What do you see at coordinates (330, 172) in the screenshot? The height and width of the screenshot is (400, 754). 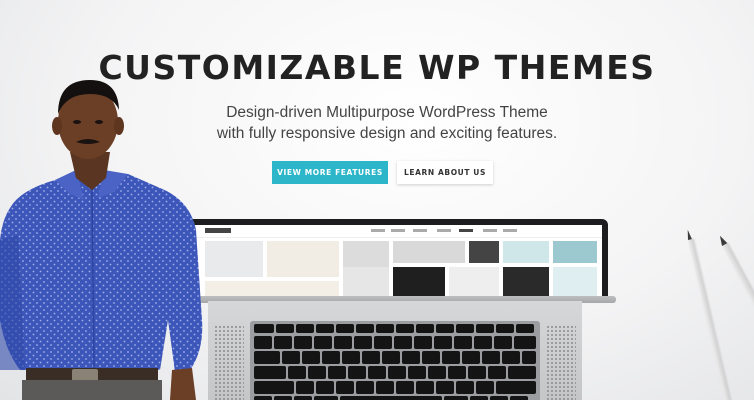 I see `view-more-features-button: VIEW MORE FEATURES` at bounding box center [330, 172].